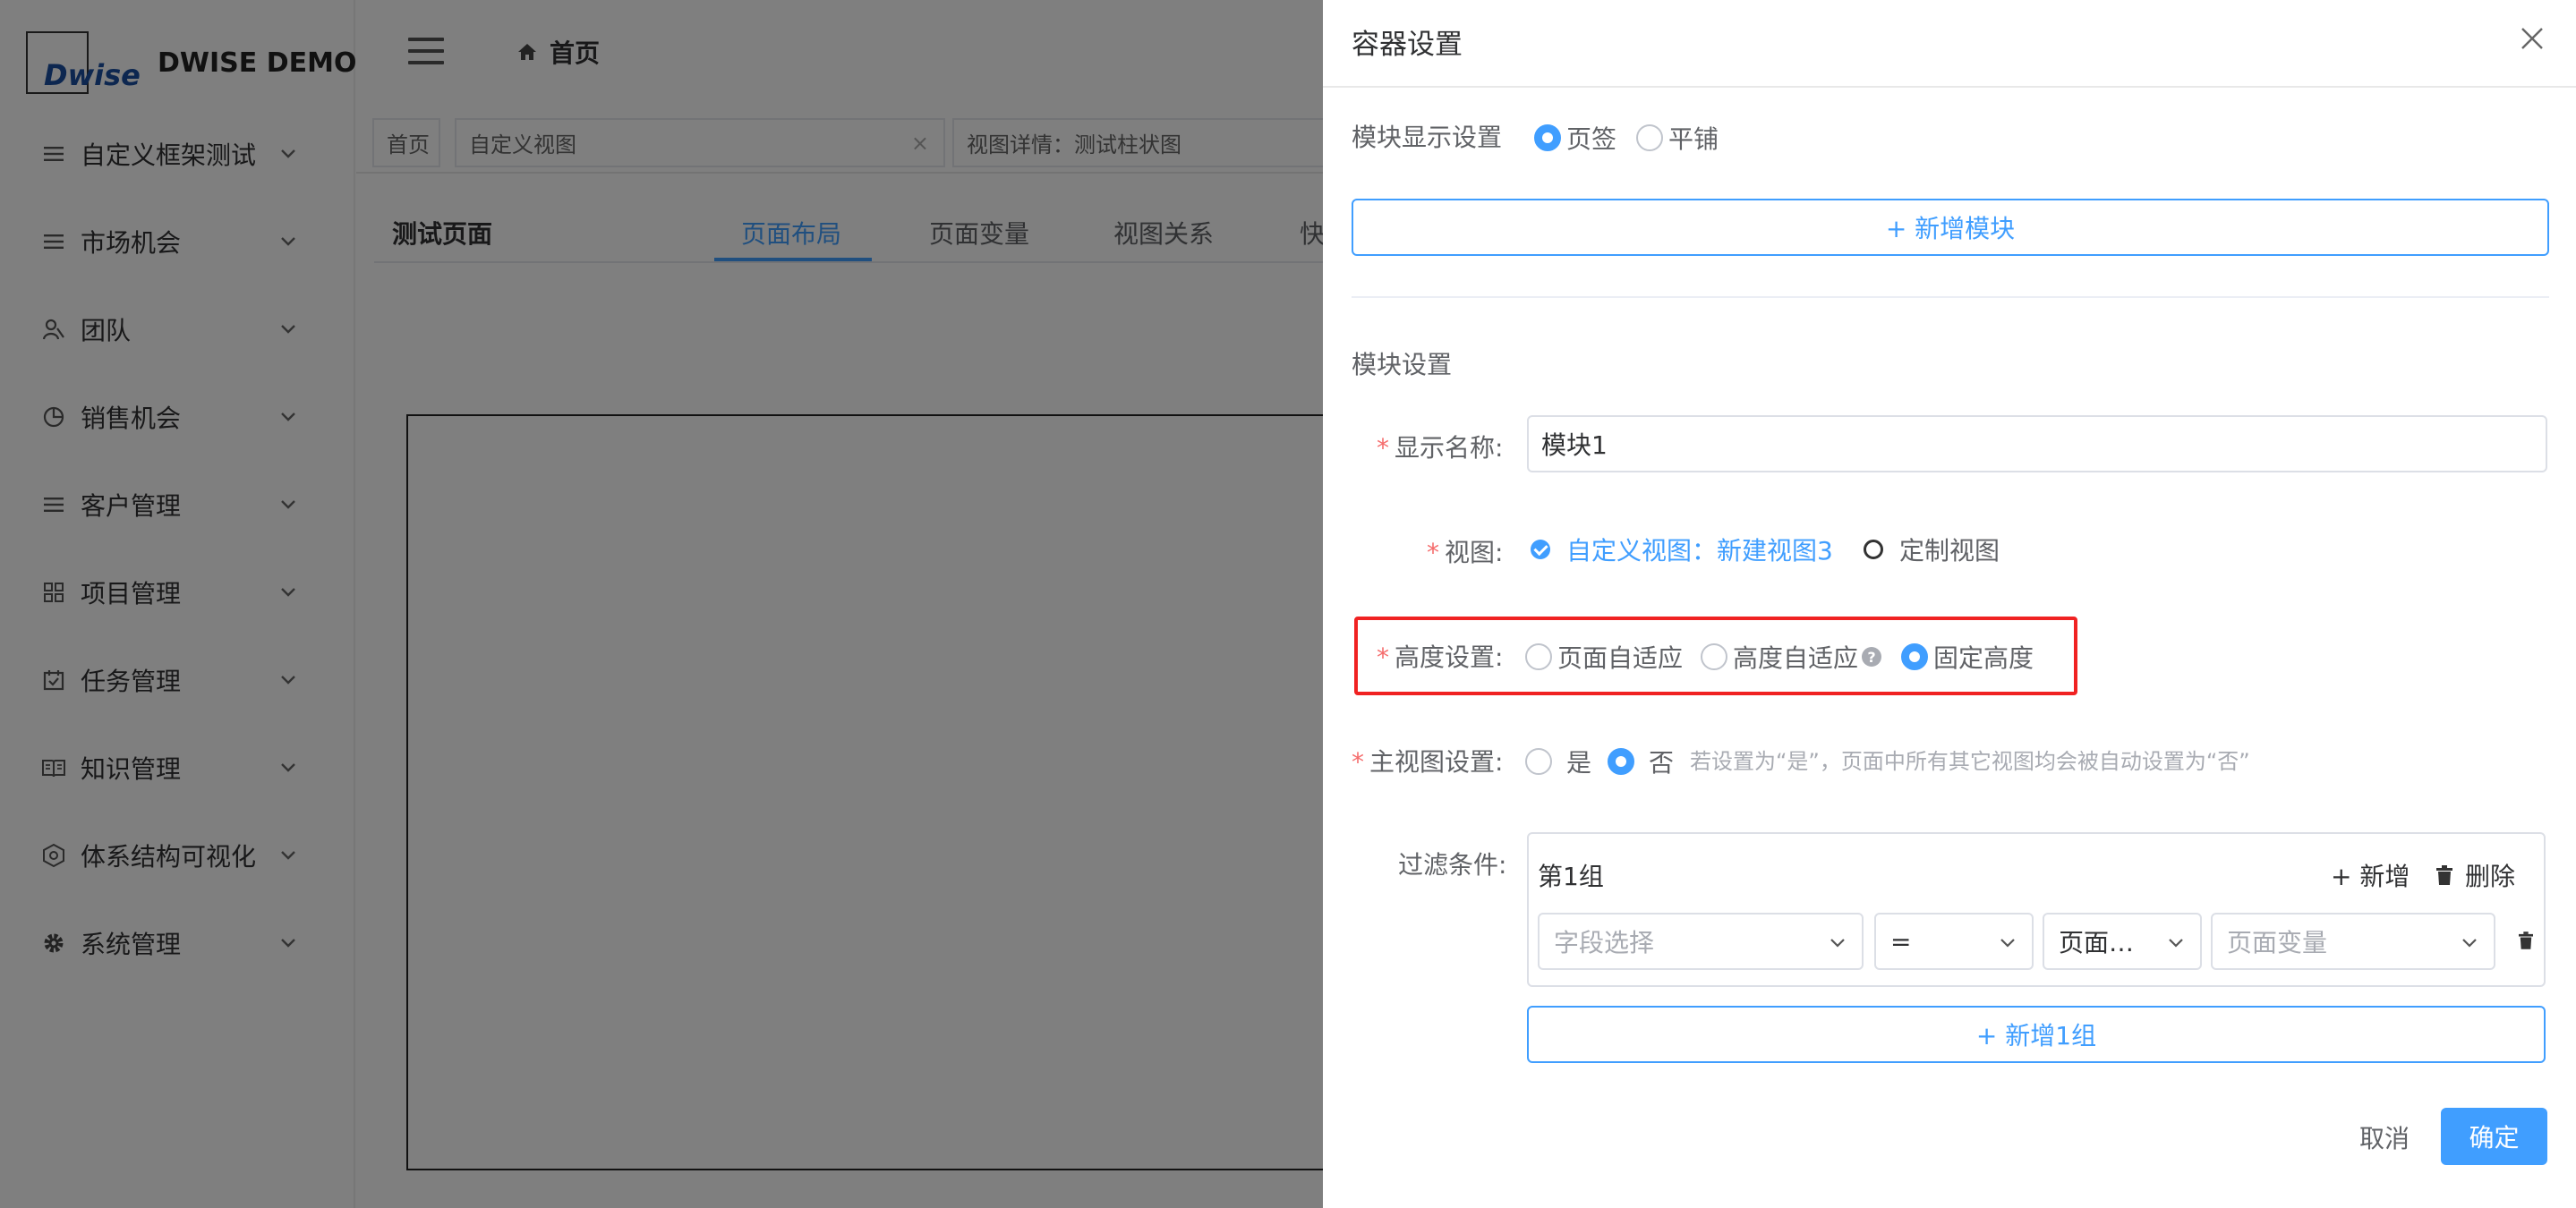 This screenshot has height=1208, width=2576. I want to click on radio-label: 页签, so click(1591, 139).